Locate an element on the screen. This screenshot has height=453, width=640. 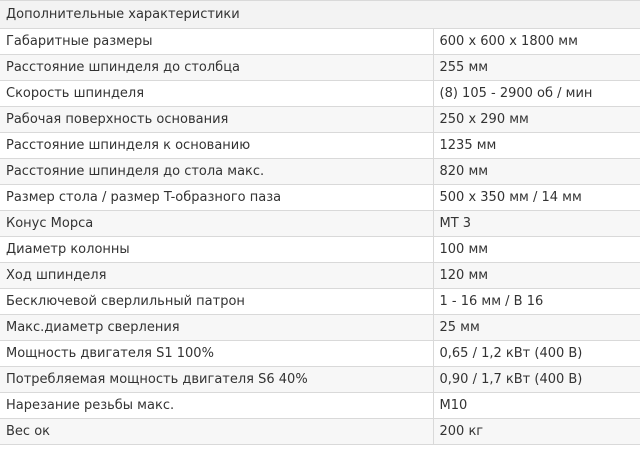
row-label: Расстояние шпинделя к основанию is located at coordinates (216, 145).